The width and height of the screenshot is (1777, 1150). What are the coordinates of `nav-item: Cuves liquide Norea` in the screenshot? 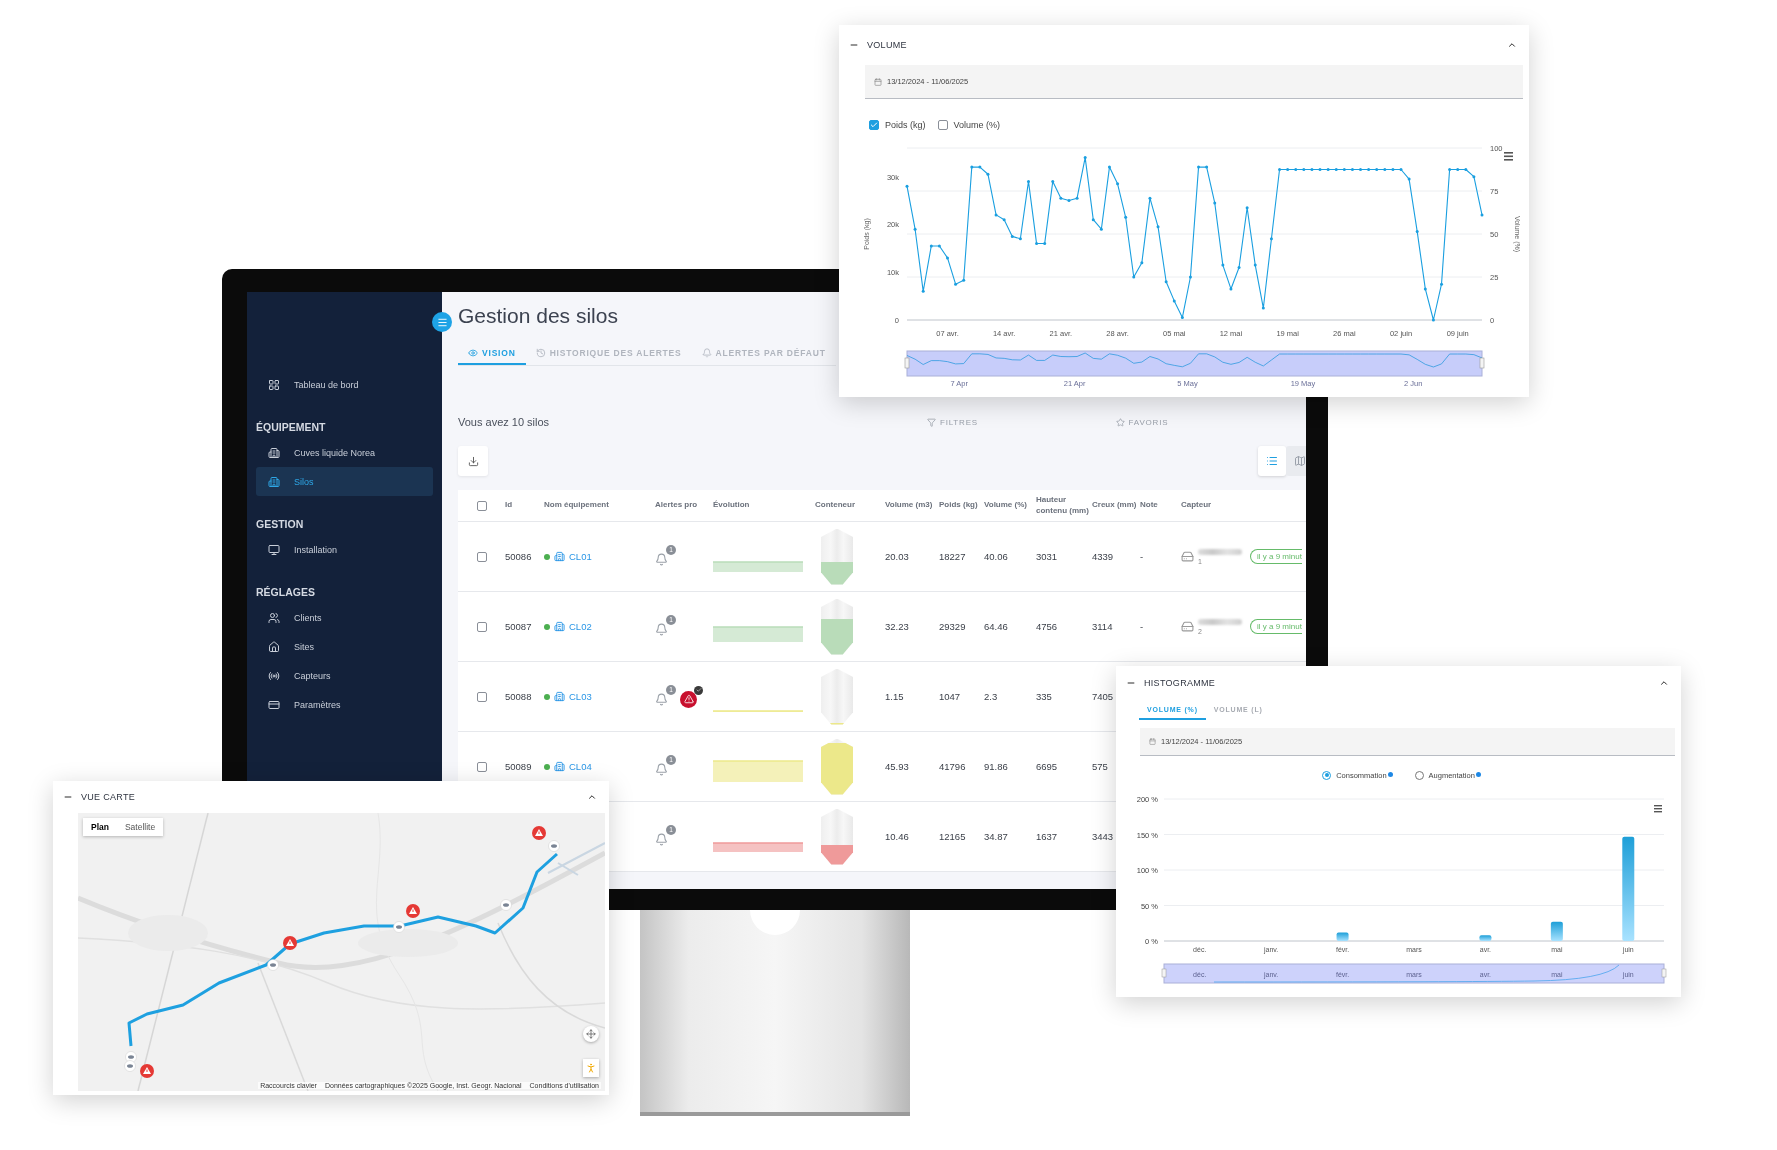 It's located at (344, 452).